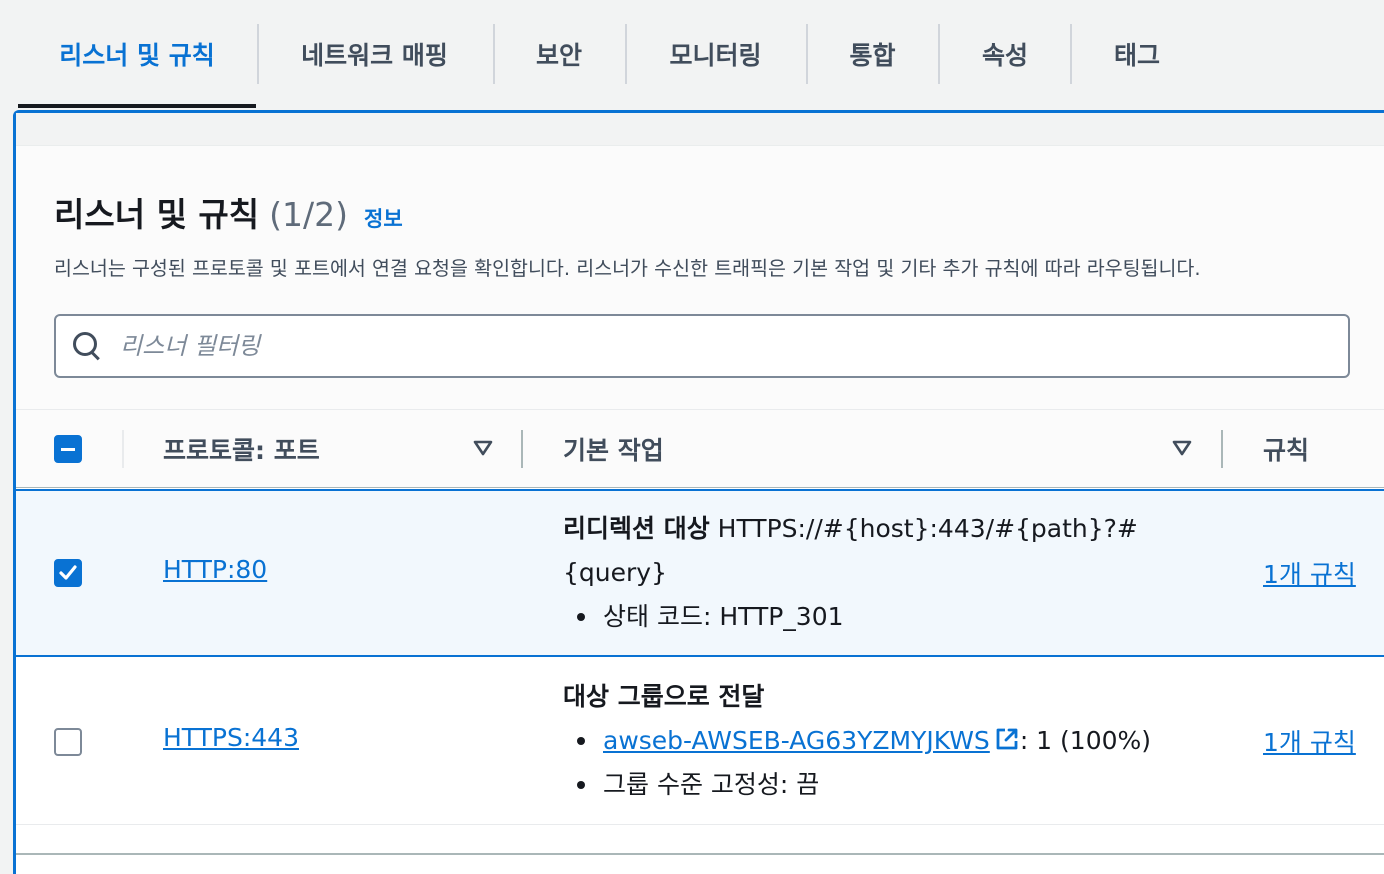  What do you see at coordinates (1005, 54) in the screenshot?
I see `tab-attributes: 속성` at bounding box center [1005, 54].